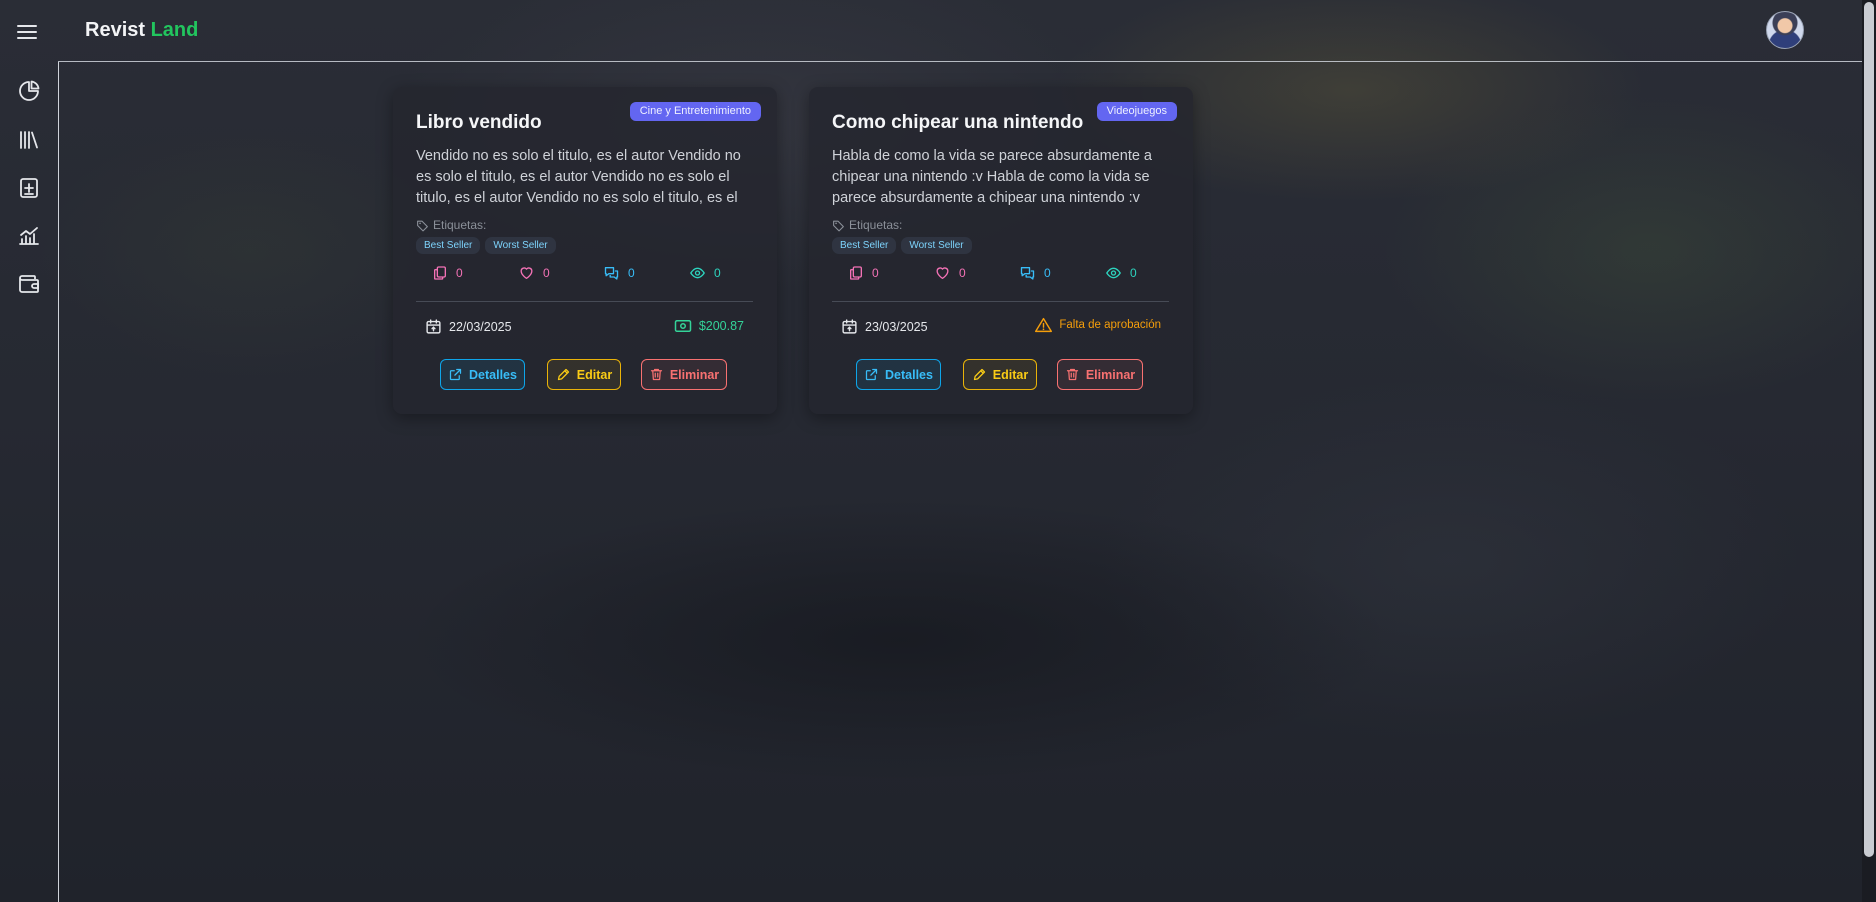 This screenshot has width=1876, height=902. I want to click on price-text: $200.87, so click(721, 326).